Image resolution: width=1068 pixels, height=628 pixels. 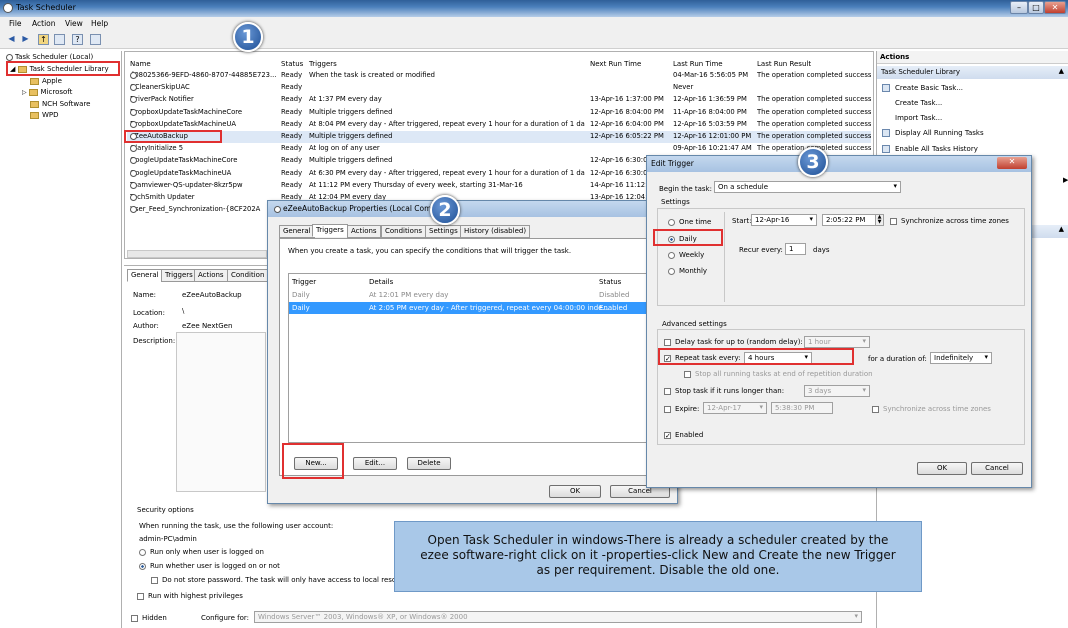 What do you see at coordinates (429, 463) in the screenshot?
I see `delete-trigger-button: Delete` at bounding box center [429, 463].